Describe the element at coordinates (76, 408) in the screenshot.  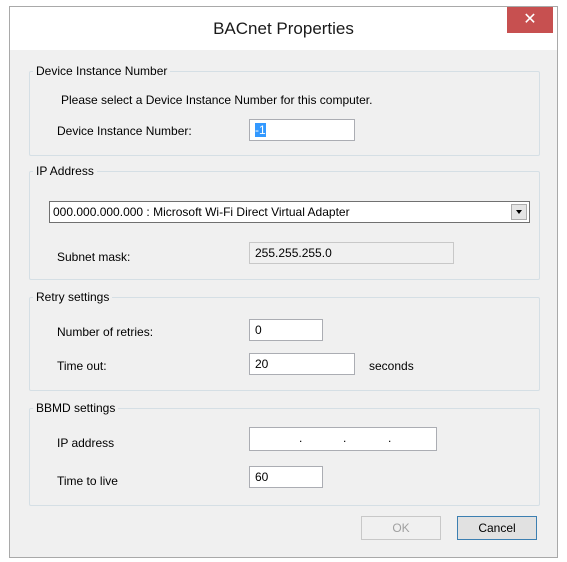
I see `bbmd-settings-legend: BBMD settings` at that location.